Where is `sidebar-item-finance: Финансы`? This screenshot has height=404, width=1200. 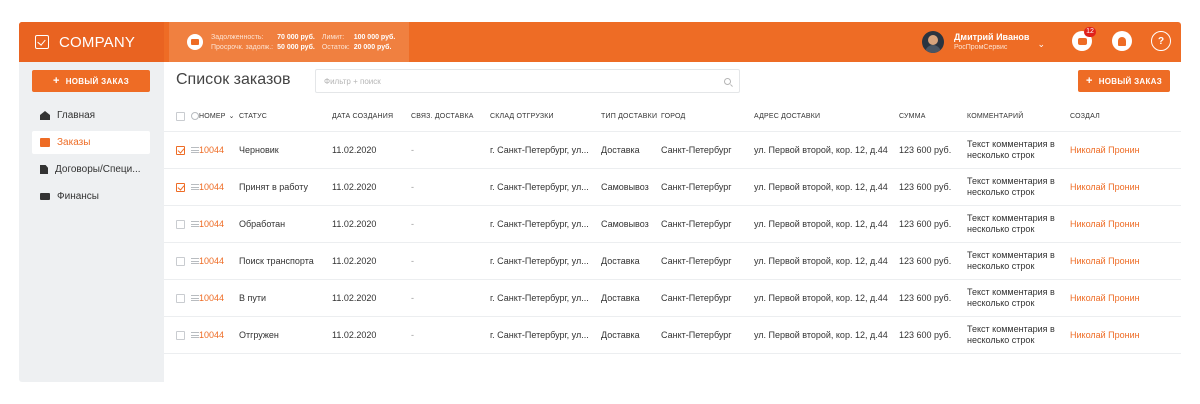
sidebar-item-finance: Финансы is located at coordinates (91, 196).